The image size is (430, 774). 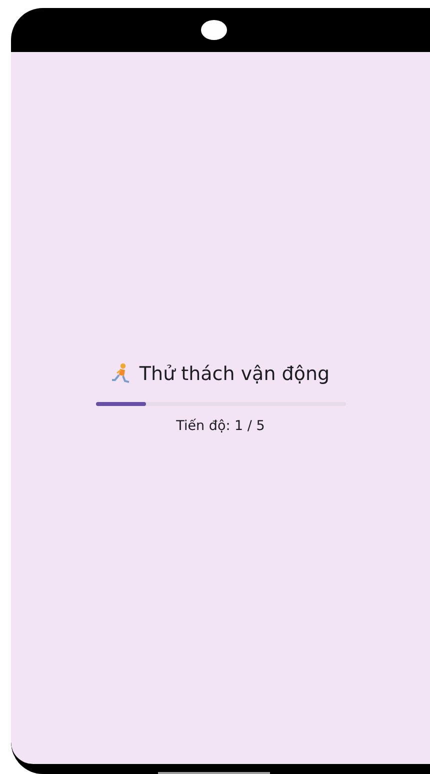 What do you see at coordinates (121, 373) in the screenshot?
I see `runner-icon` at bounding box center [121, 373].